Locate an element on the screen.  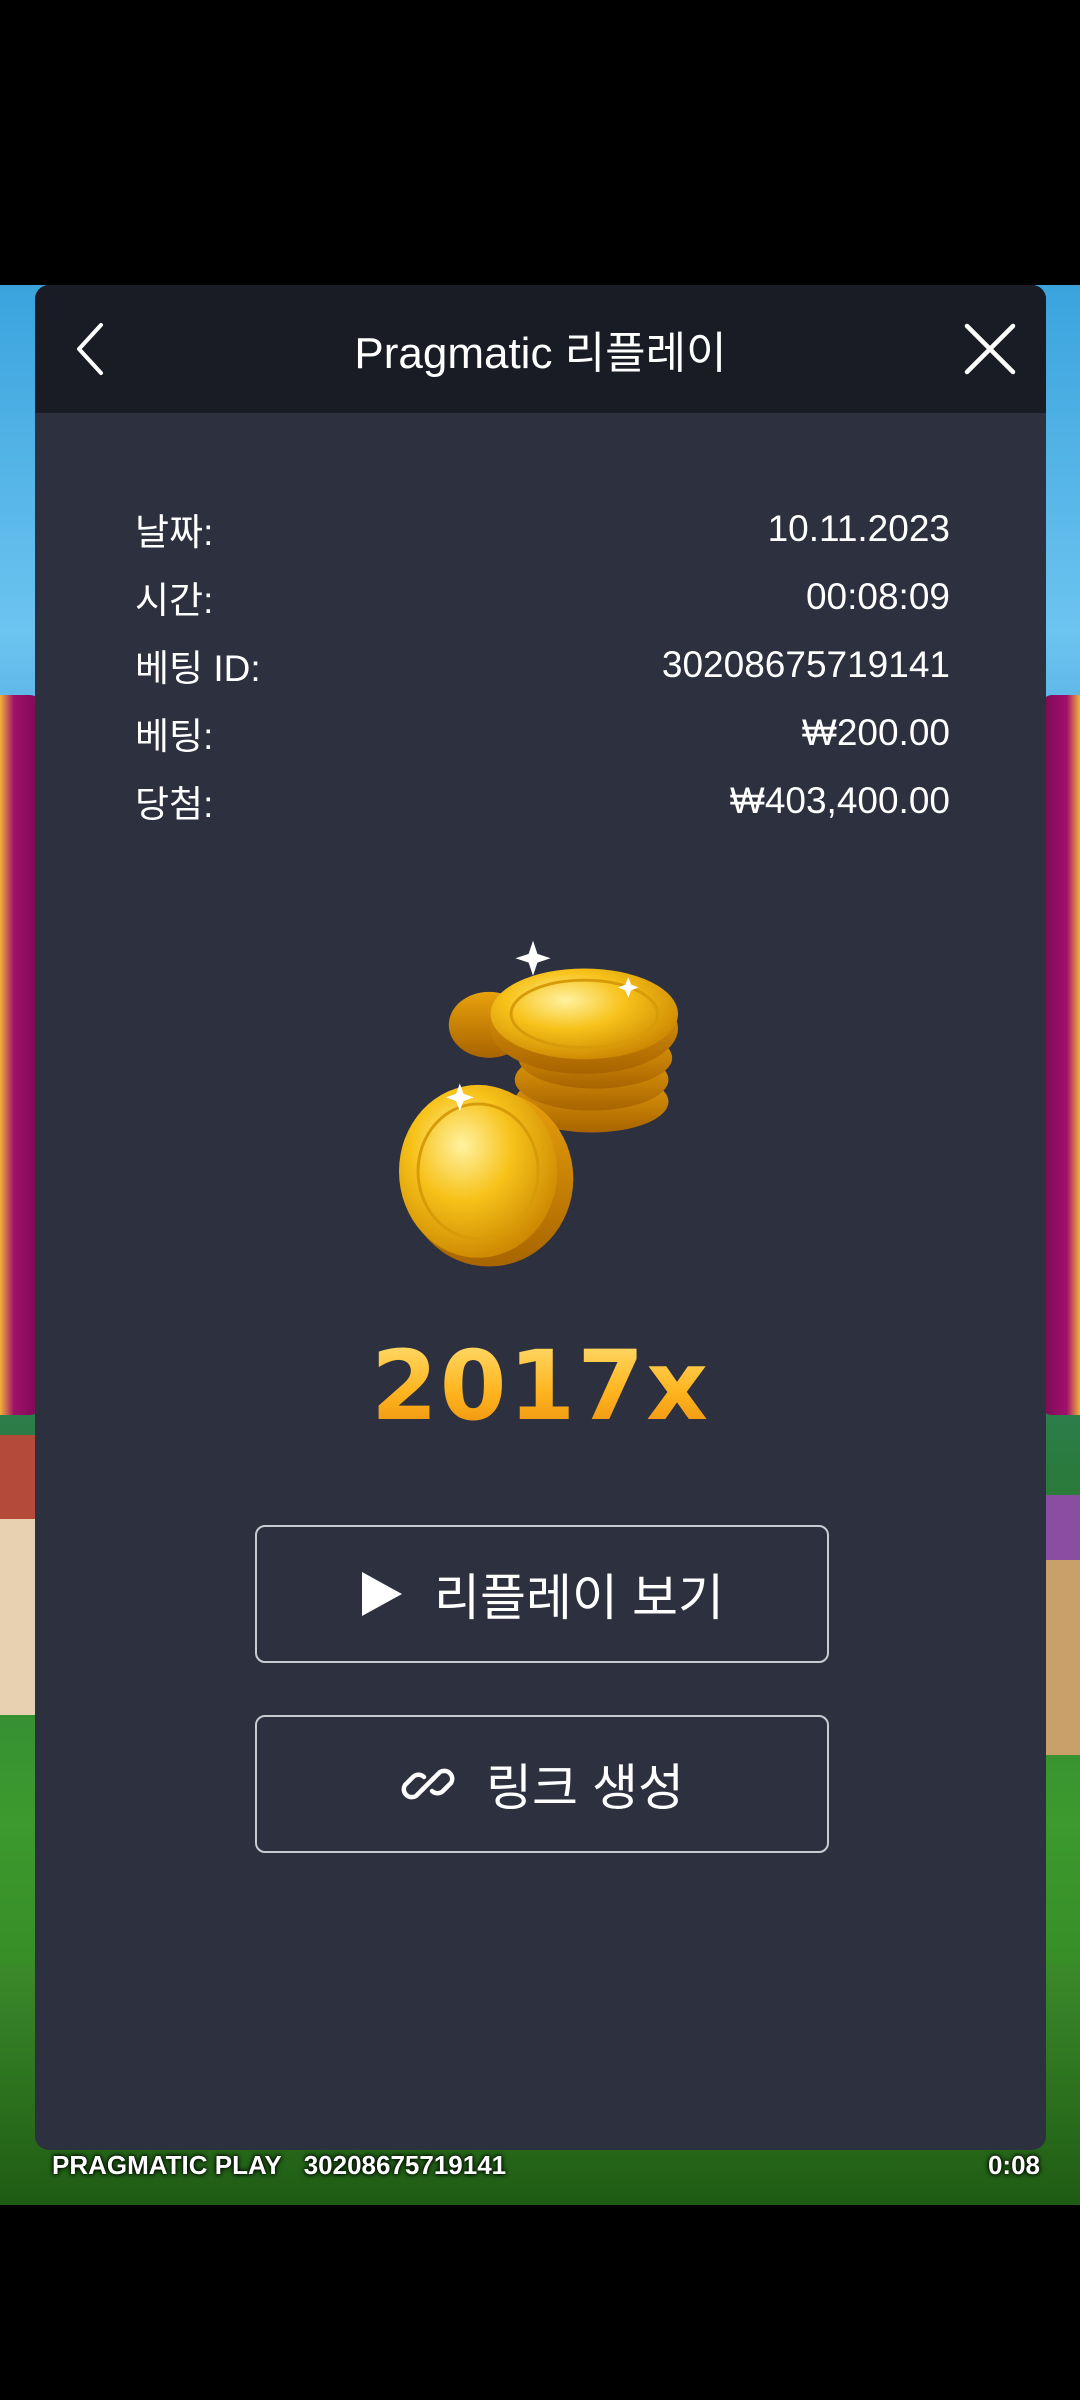
info-label: 베팅 ID: is located at coordinates (198, 668).